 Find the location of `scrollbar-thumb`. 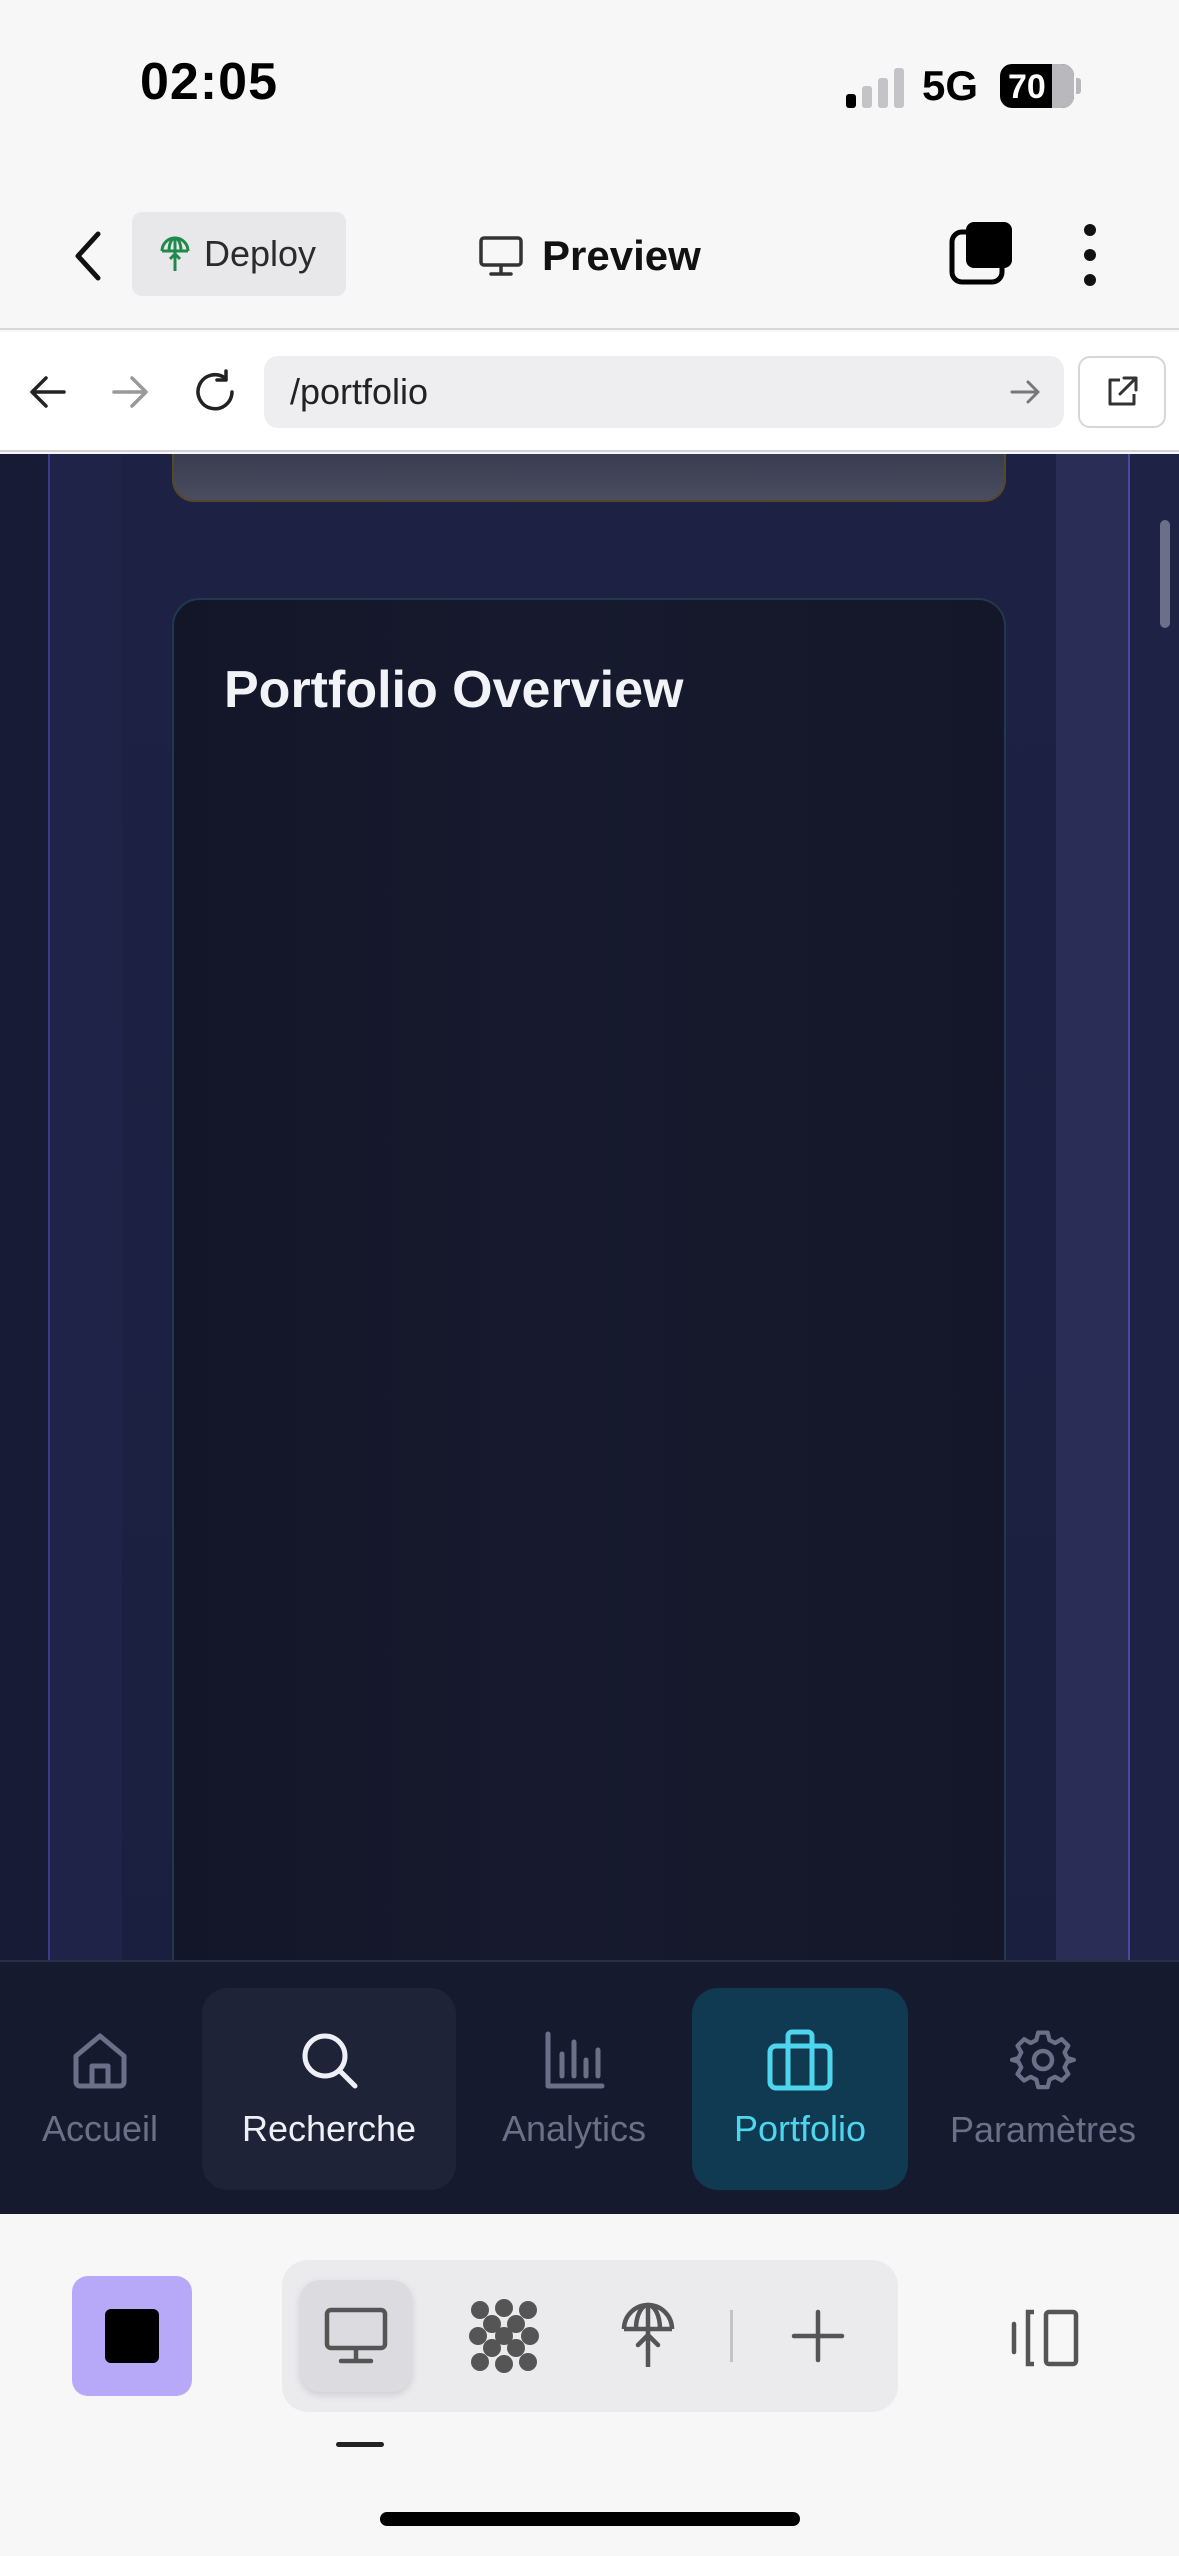

scrollbar-thumb is located at coordinates (1165, 574).